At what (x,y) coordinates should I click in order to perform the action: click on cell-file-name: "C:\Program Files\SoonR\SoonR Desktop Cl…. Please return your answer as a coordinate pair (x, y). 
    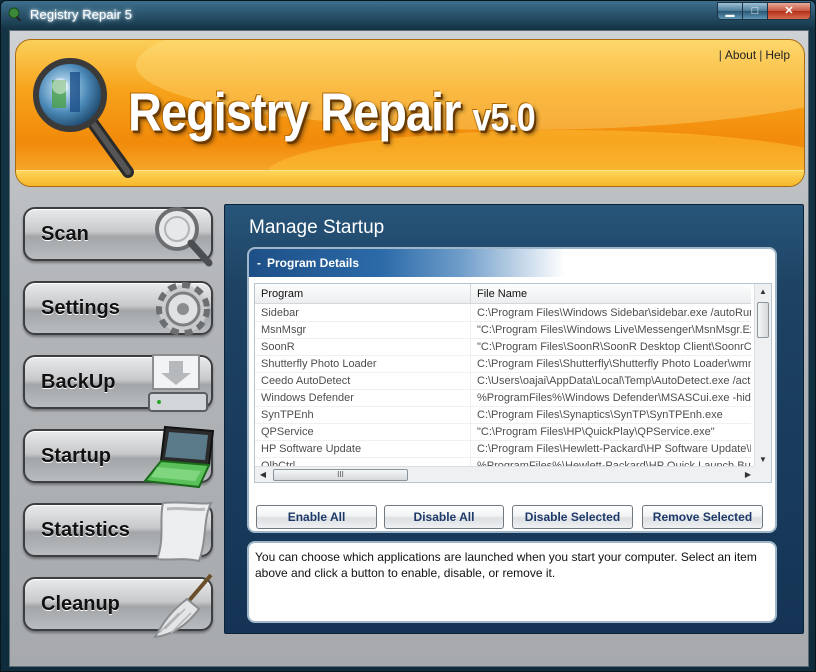
    Looking at the image, I should click on (614, 347).